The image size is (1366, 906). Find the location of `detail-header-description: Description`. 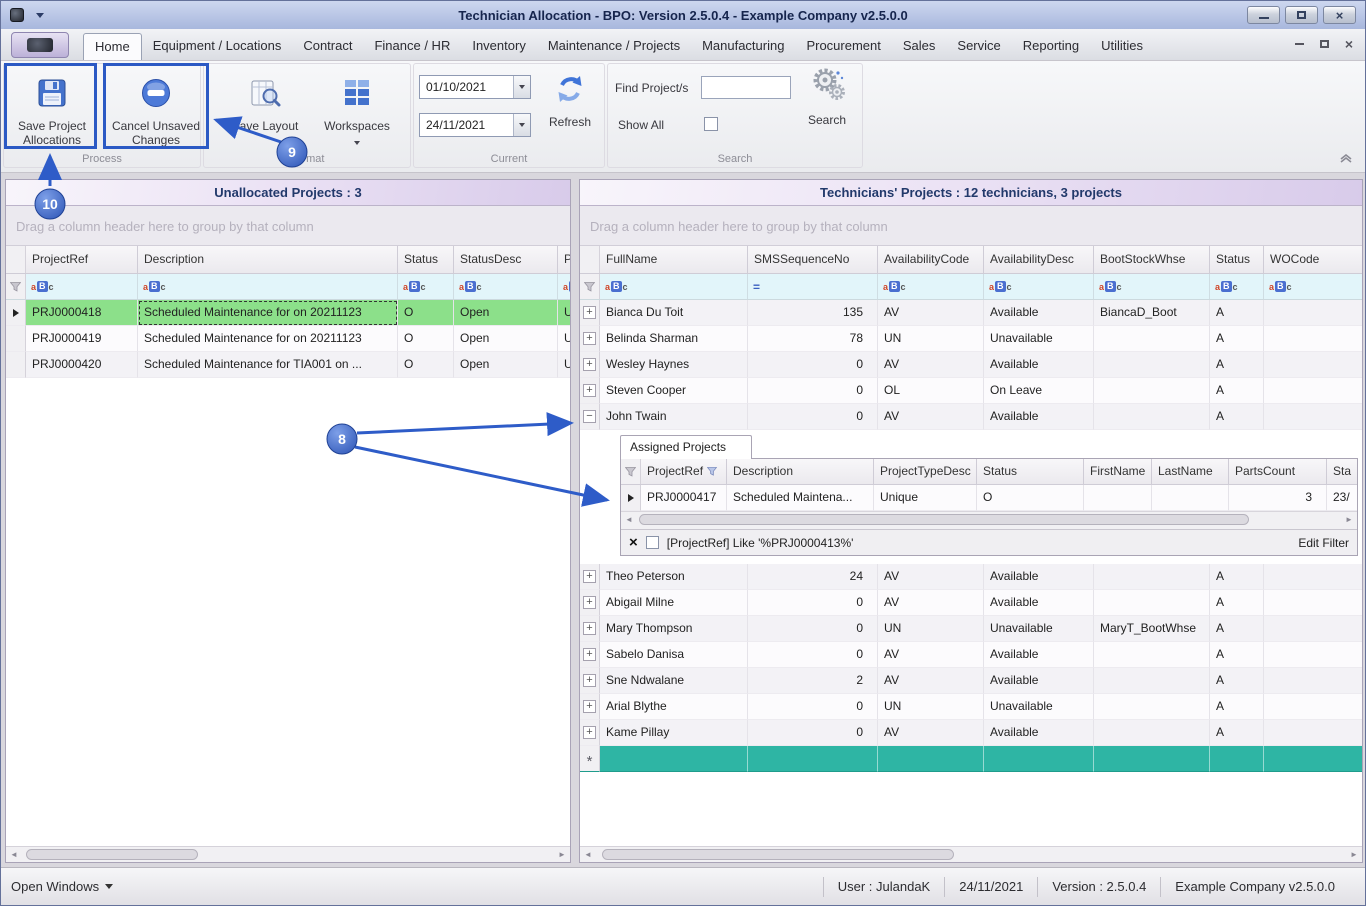

detail-header-description: Description is located at coordinates (800, 471).